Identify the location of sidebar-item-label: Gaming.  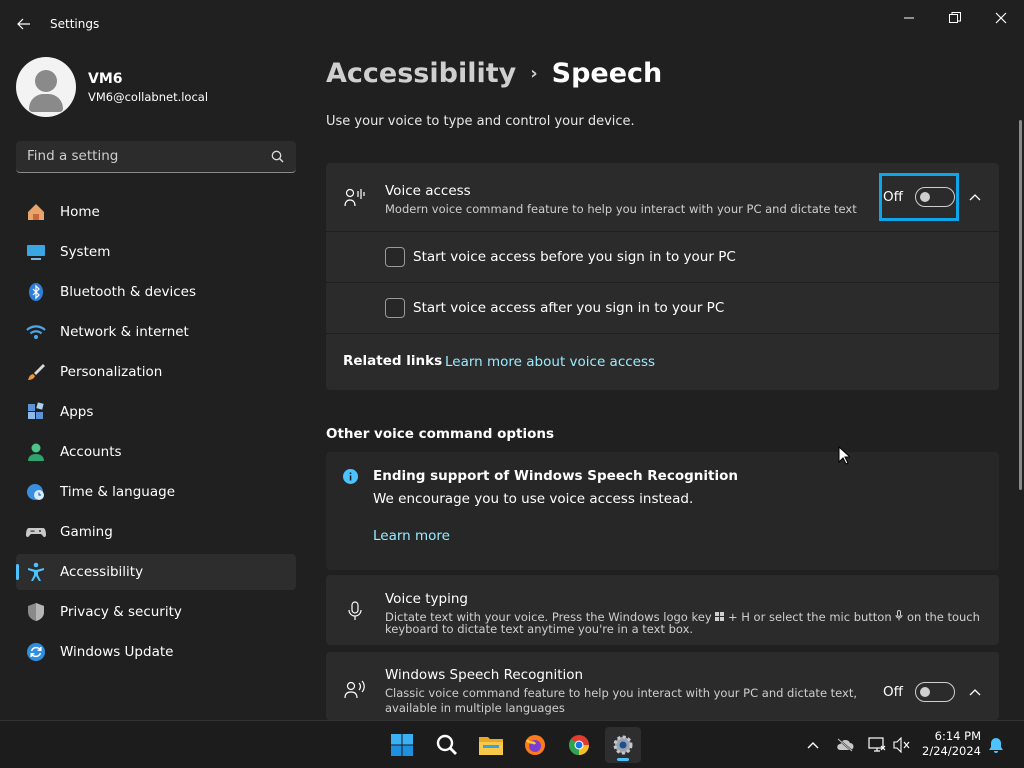
(86, 532).